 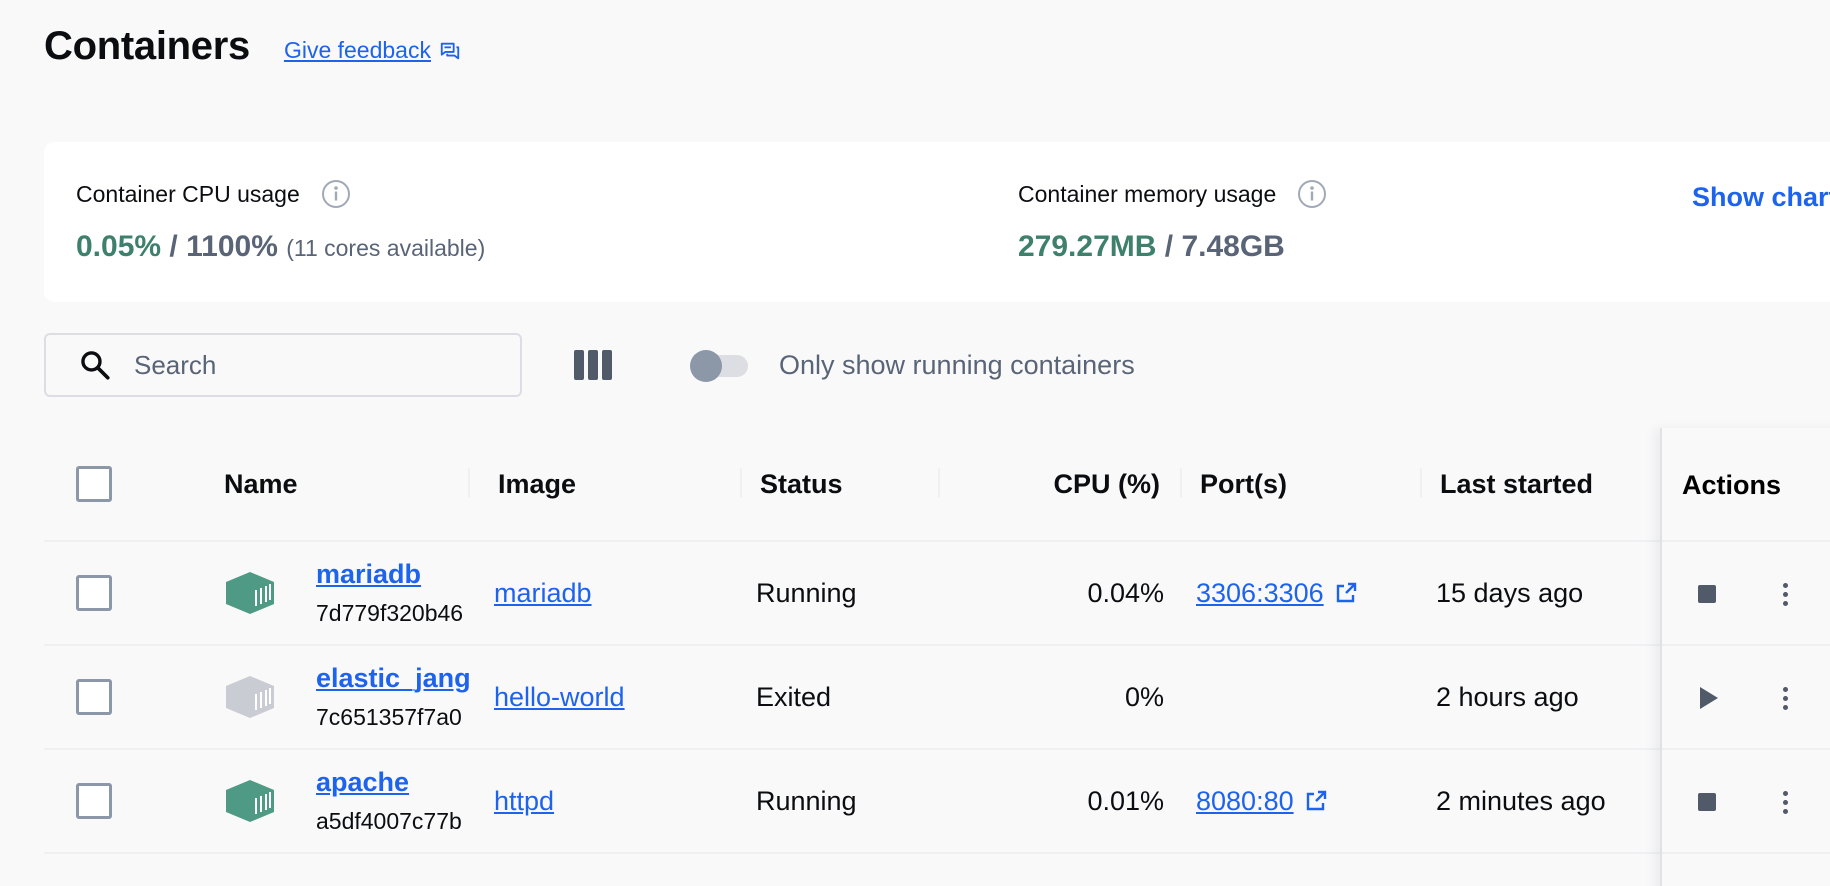 What do you see at coordinates (1507, 696) in the screenshot?
I see `last-started: 2 hours ago` at bounding box center [1507, 696].